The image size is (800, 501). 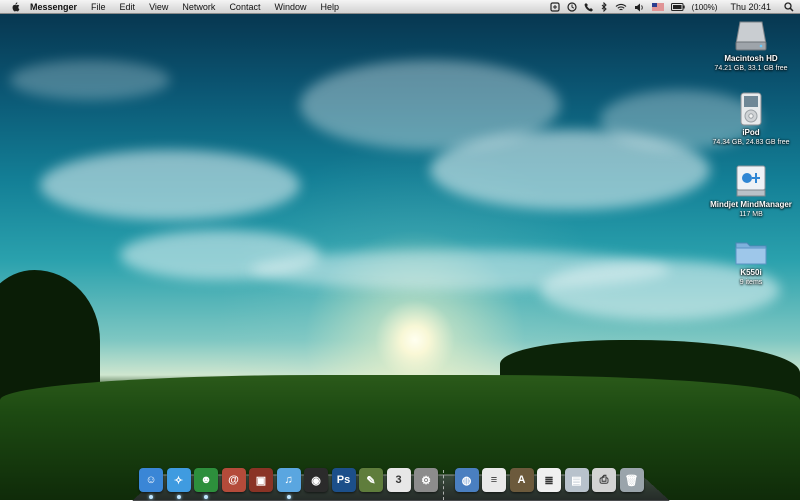 I want to click on dock-item-finder: ☺, so click(x=151, y=484).